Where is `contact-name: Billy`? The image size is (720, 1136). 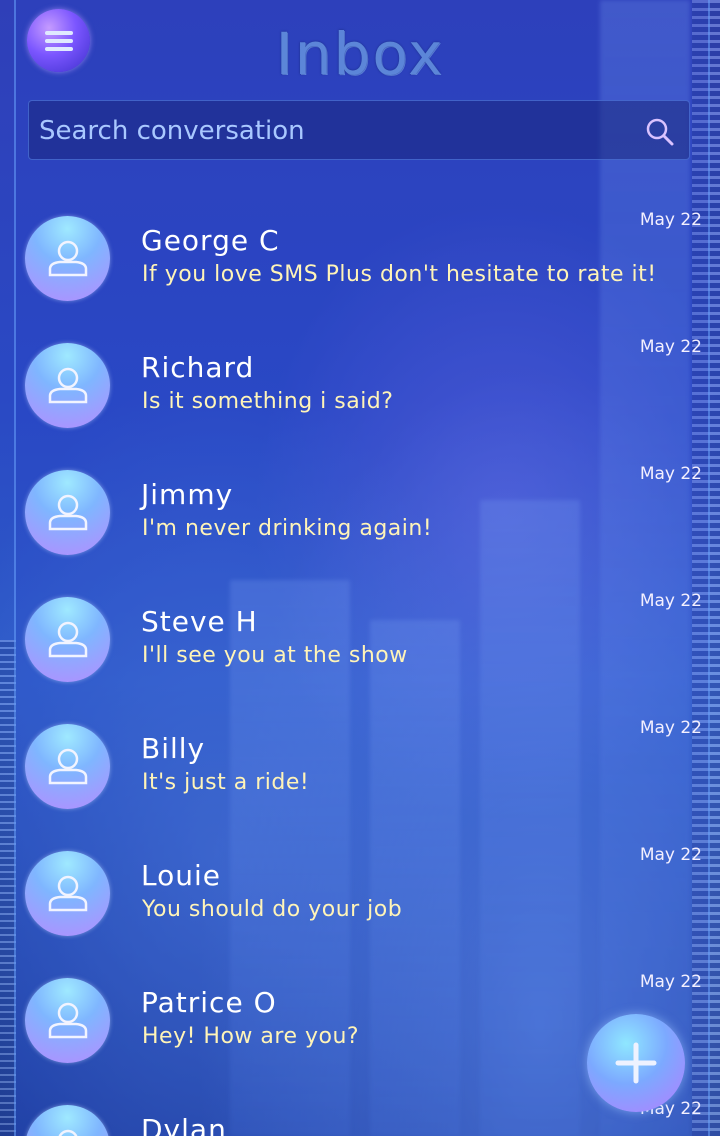
contact-name: Billy is located at coordinates (173, 748).